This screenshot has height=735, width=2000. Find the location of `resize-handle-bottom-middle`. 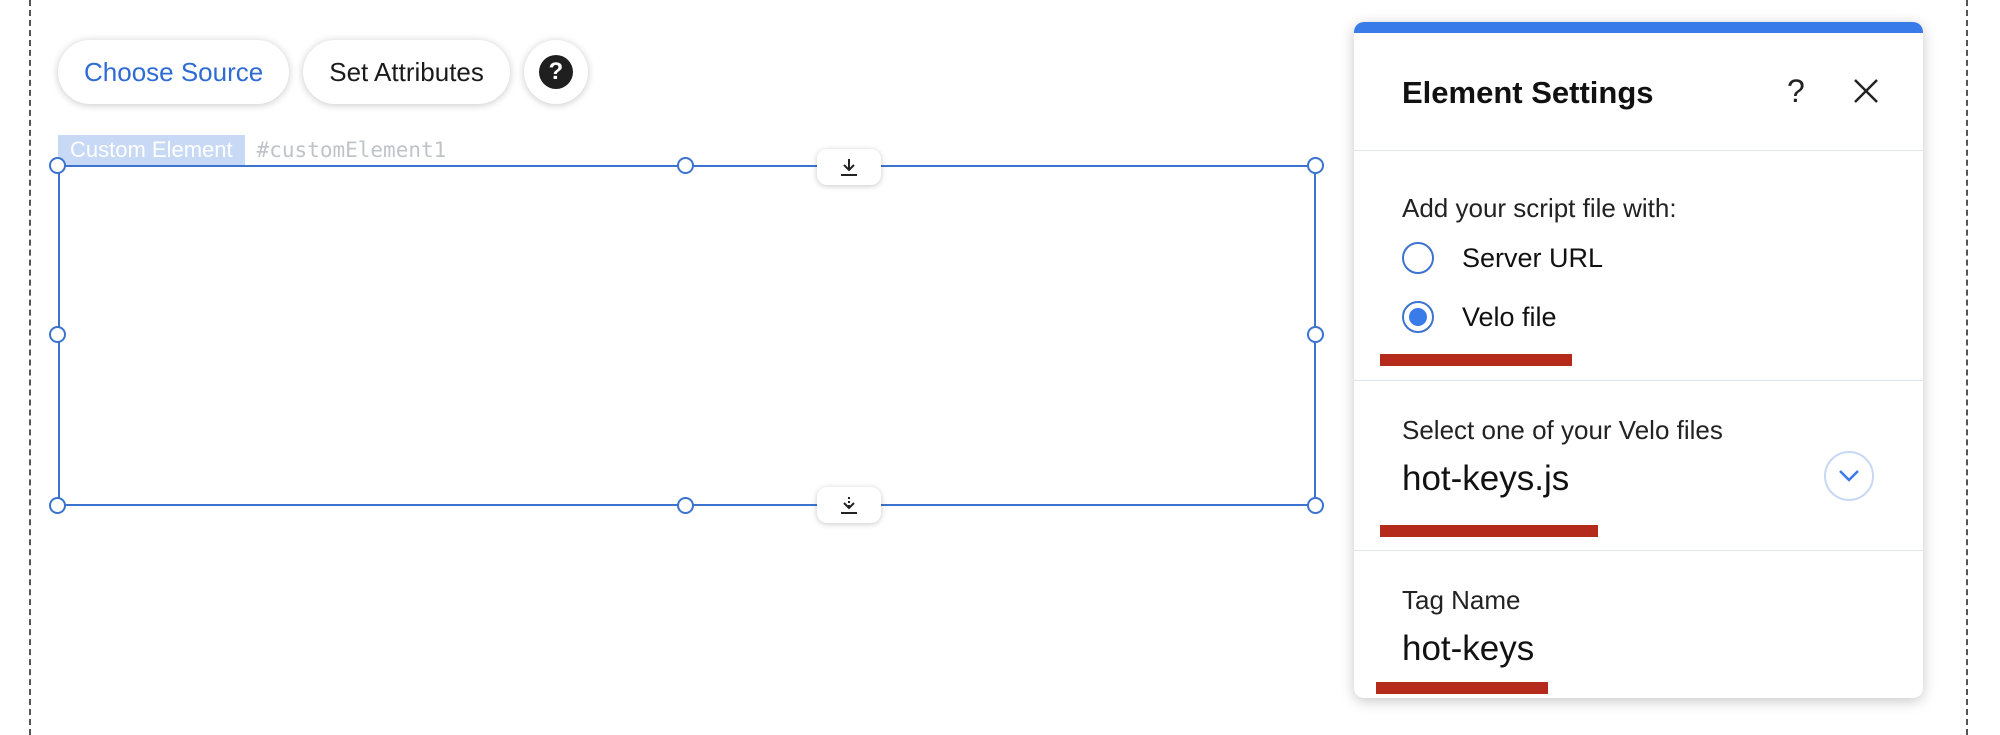

resize-handle-bottom-middle is located at coordinates (685, 505).